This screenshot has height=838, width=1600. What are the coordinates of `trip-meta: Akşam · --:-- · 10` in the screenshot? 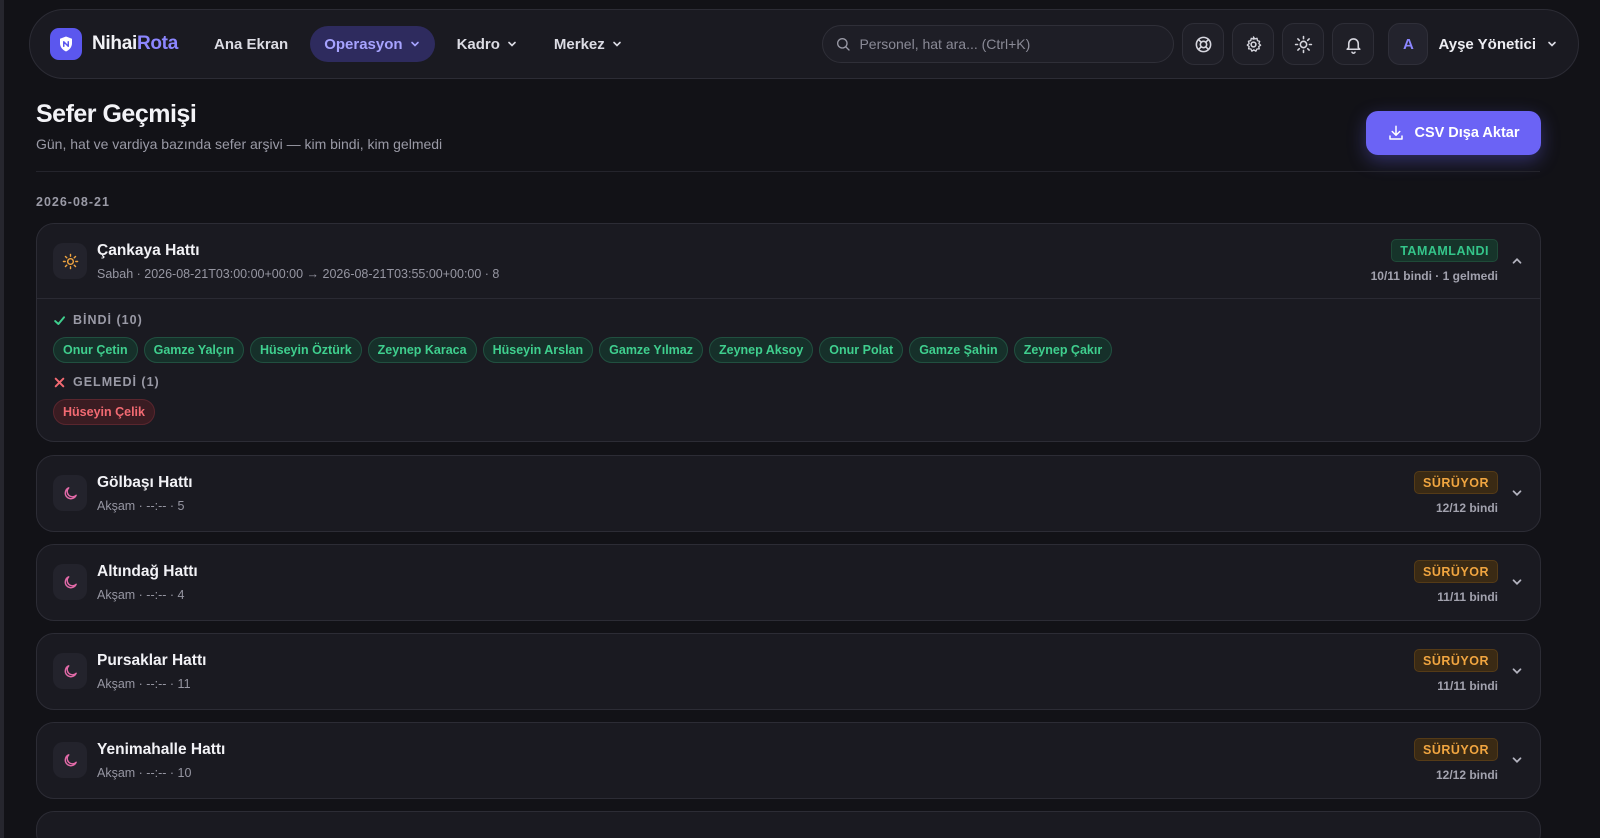 It's located at (144, 773).